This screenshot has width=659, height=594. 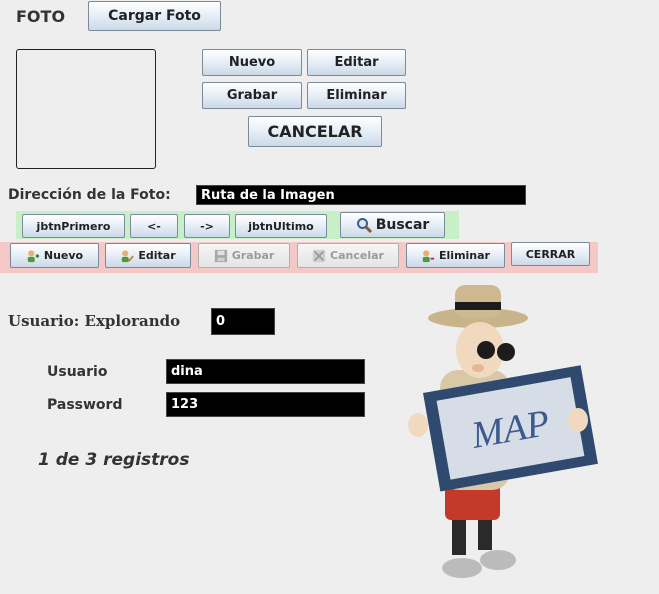 What do you see at coordinates (265, 404) in the screenshot?
I see `password-field: 123` at bounding box center [265, 404].